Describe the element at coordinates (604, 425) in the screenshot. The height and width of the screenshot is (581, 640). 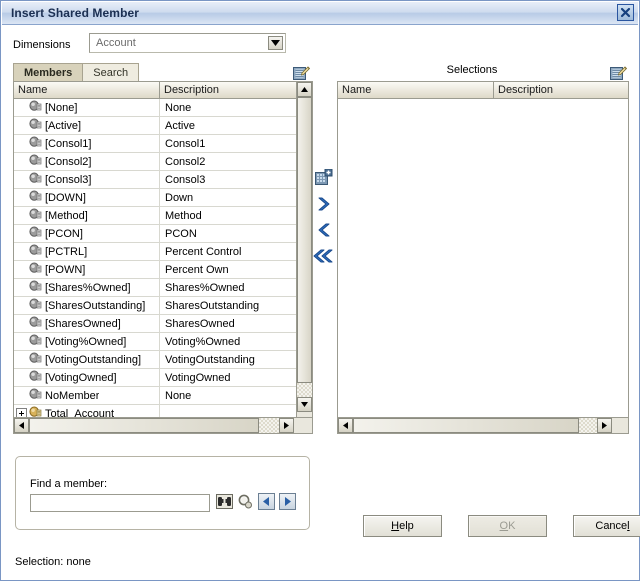
I see `selections-scroll-right-button` at that location.